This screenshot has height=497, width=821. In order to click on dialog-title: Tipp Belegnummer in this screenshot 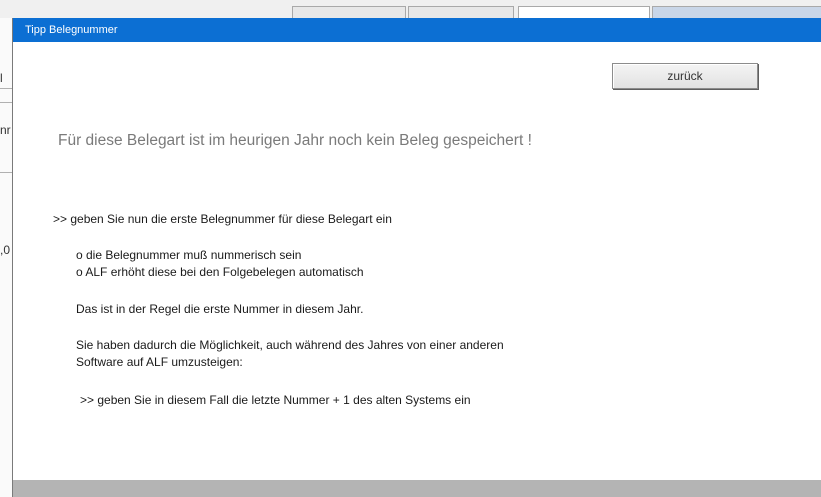, I will do `click(71, 30)`.